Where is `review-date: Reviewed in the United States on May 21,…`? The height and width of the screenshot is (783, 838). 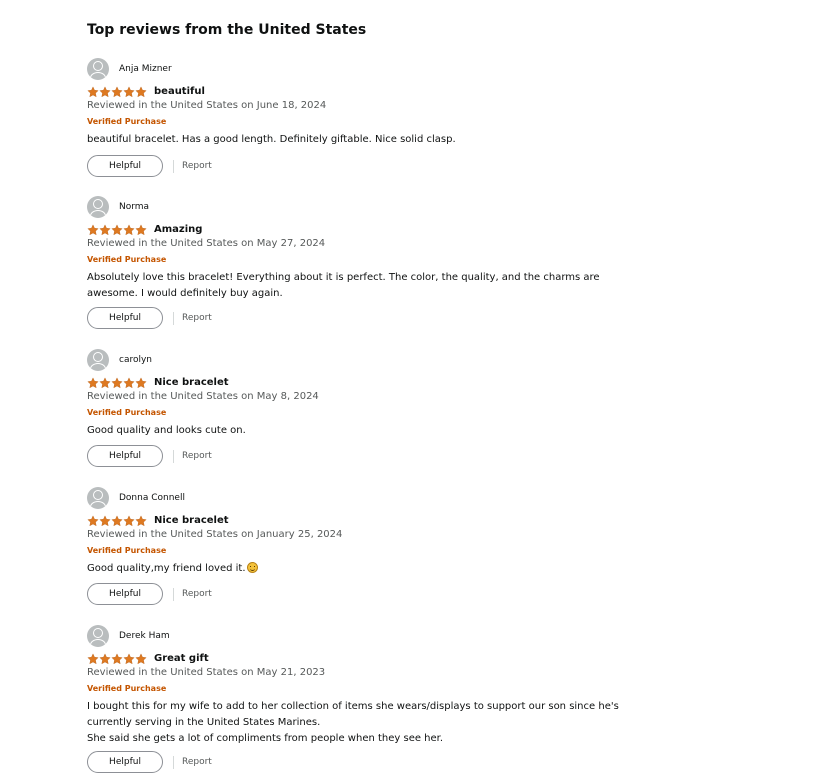
review-date: Reviewed in the United States on May 21,… is located at coordinates (206, 672).